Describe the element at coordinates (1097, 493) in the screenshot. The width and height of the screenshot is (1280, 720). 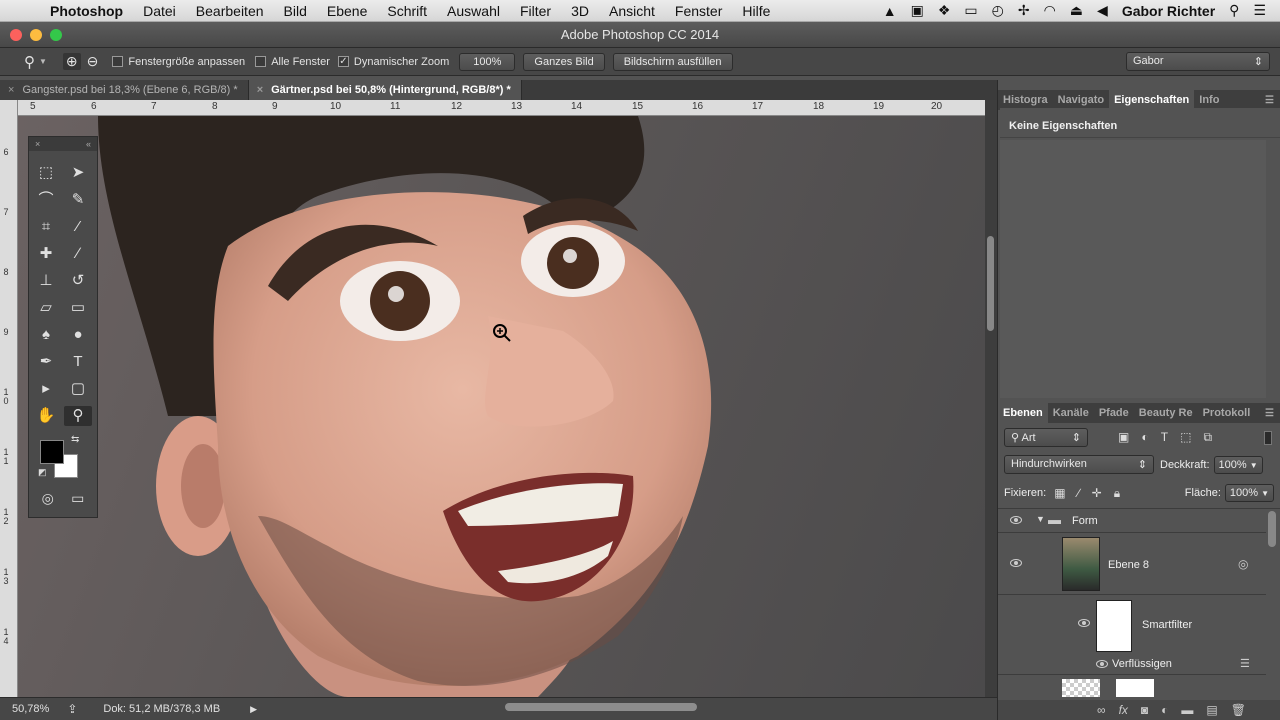
I see `lock-position-icon: ✛` at that location.